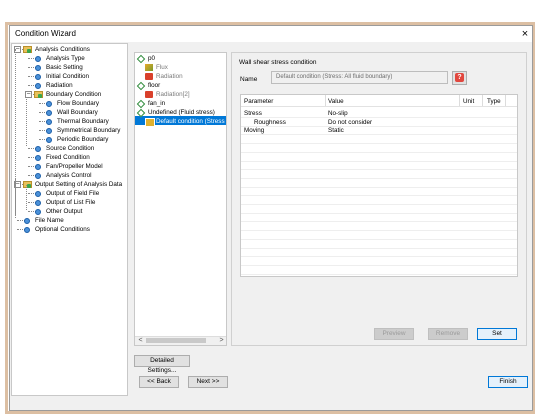 Image resolution: width=540 pixels, height=420 pixels. I want to click on tree-item-analysis-control: Analysis Control, so click(69, 175).